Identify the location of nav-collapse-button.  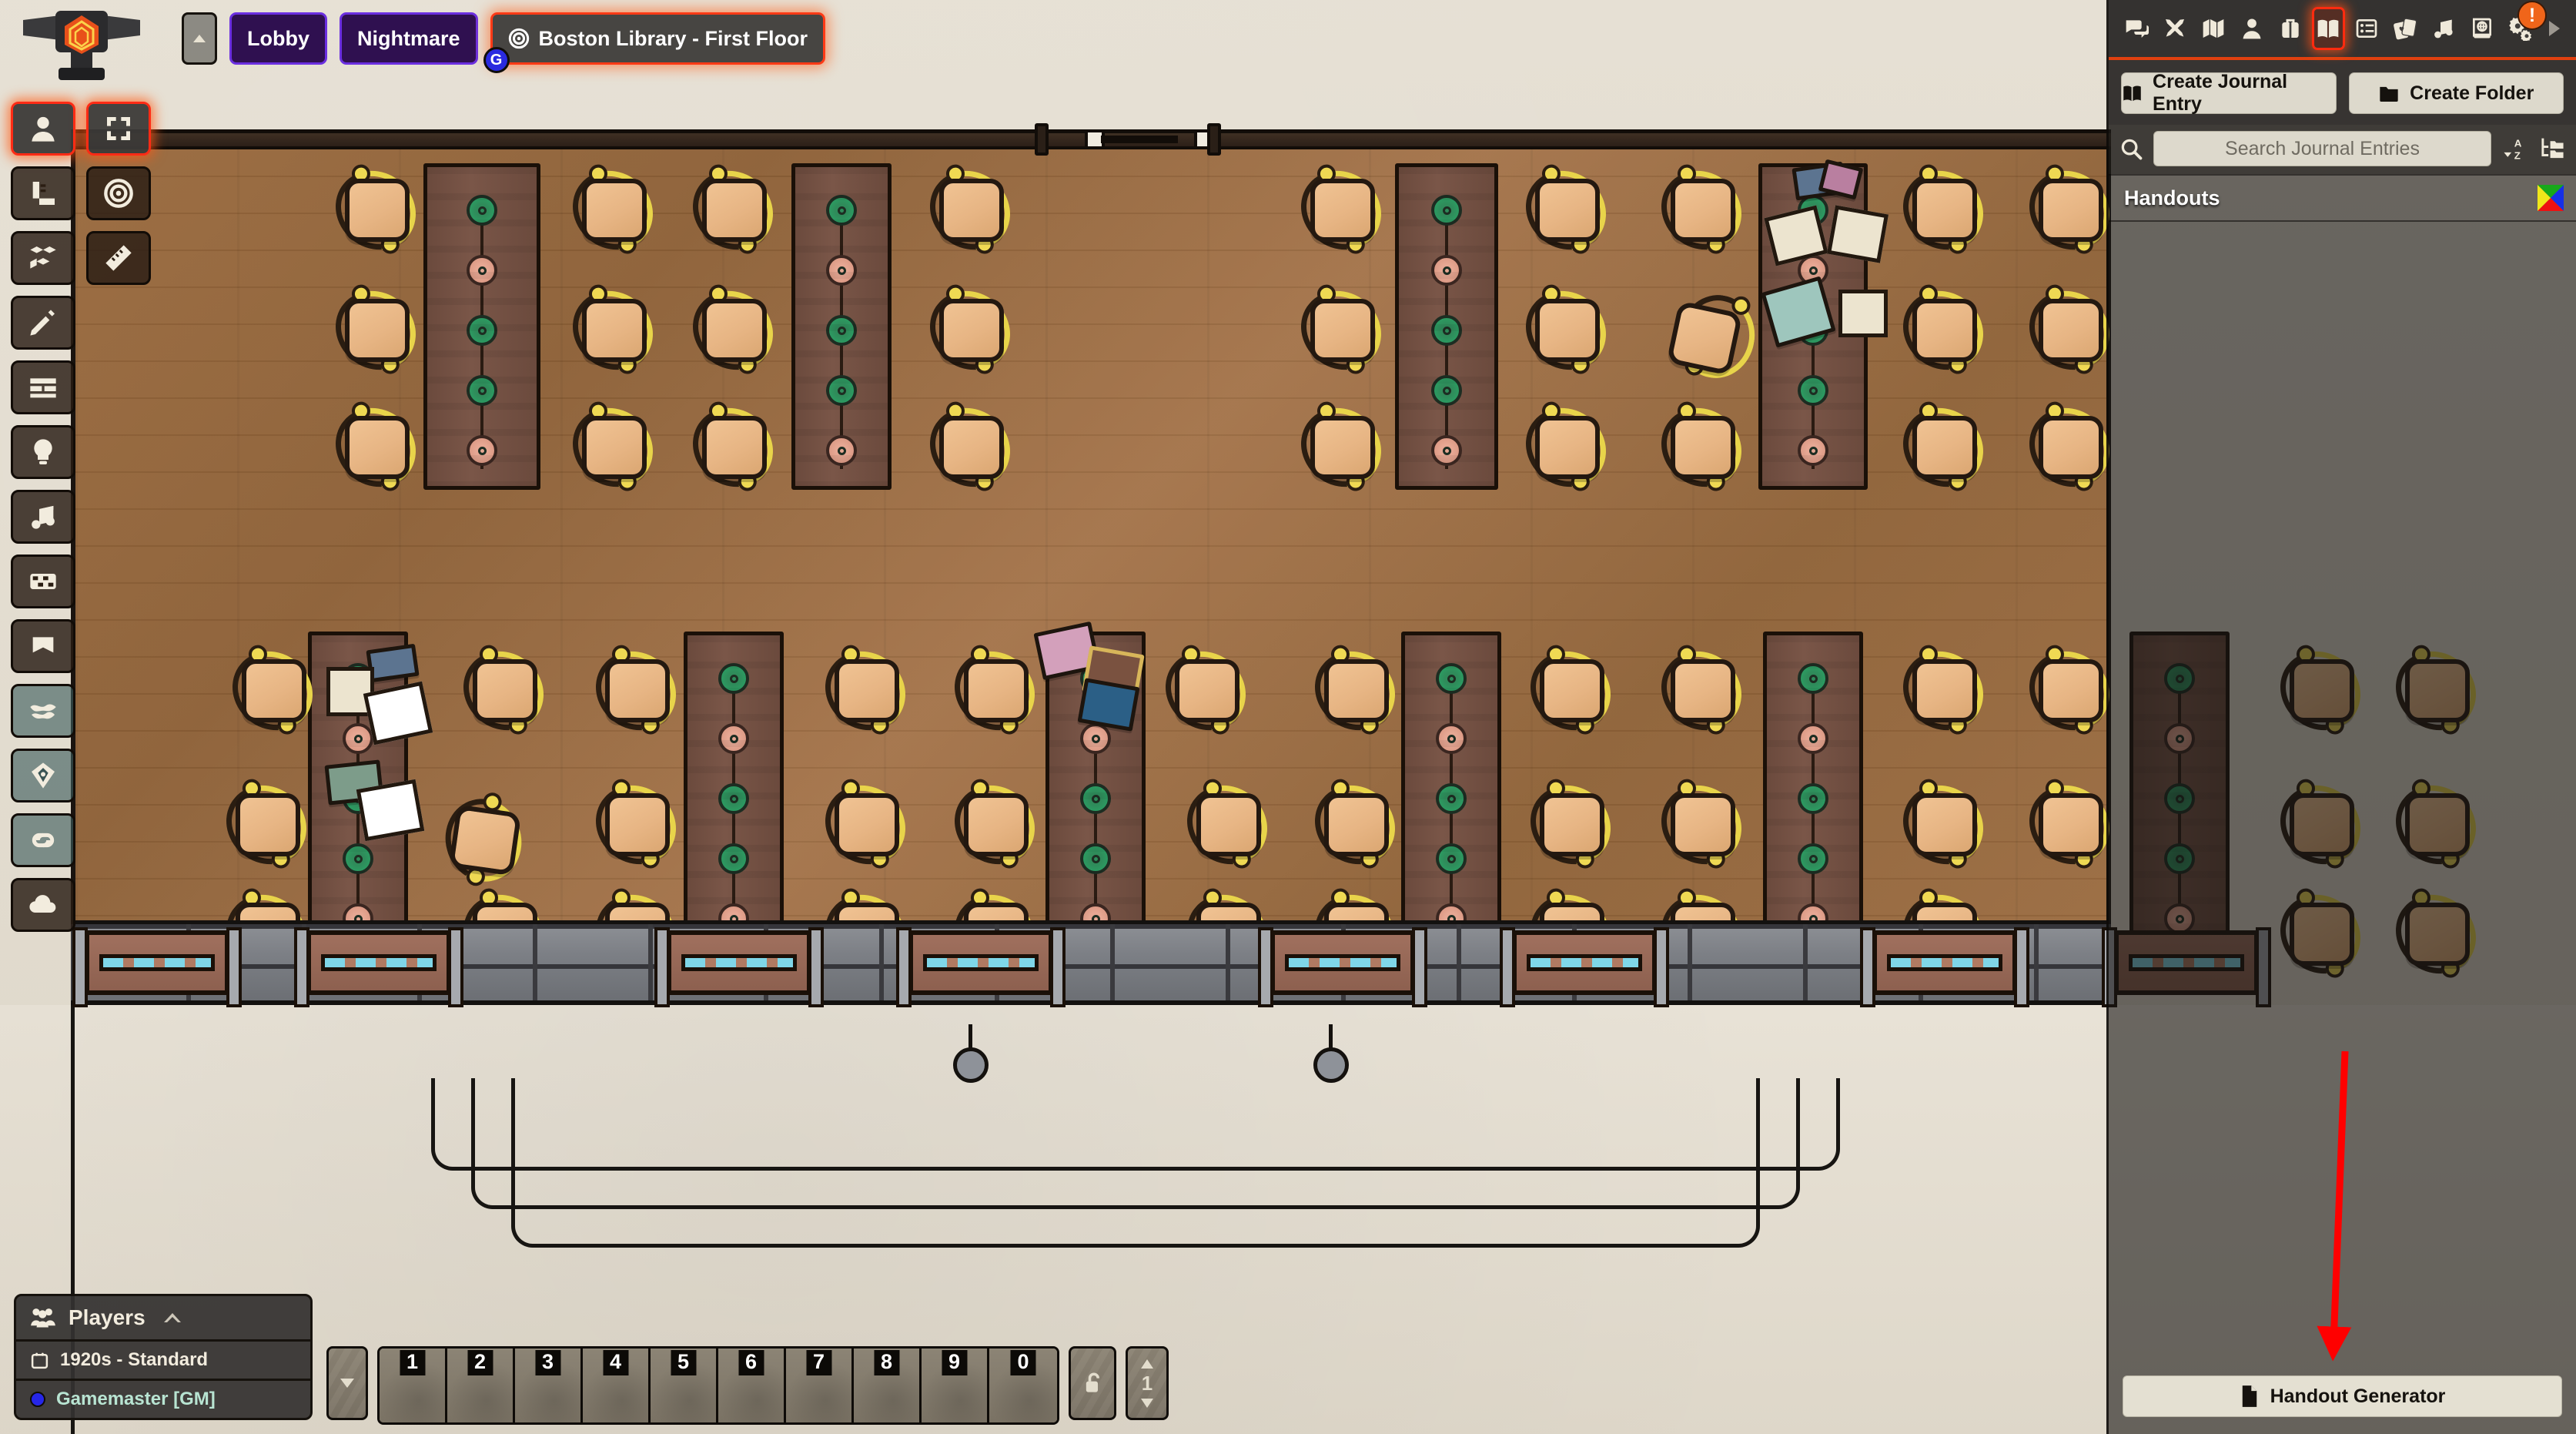
(200, 38).